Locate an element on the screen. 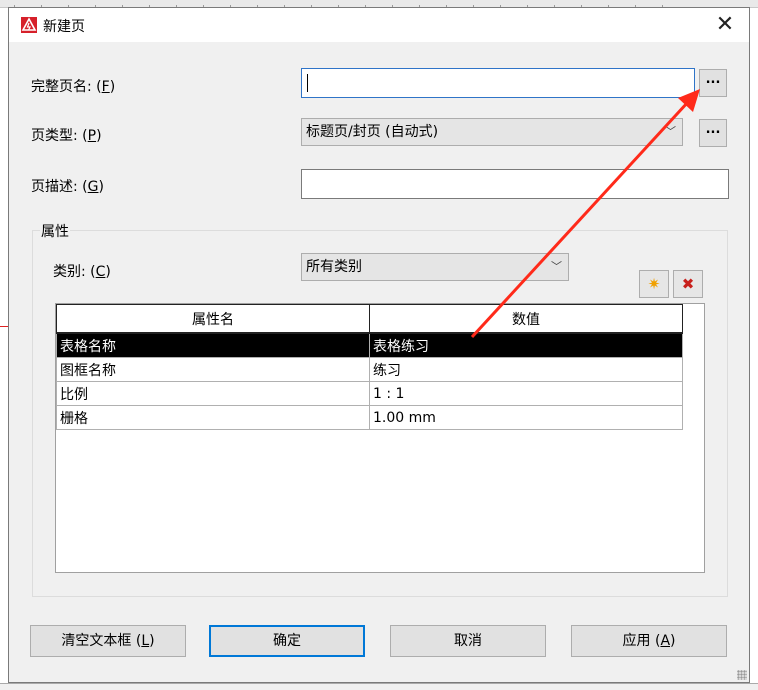  clear-button-accesskey: L is located at coordinates (145, 641).